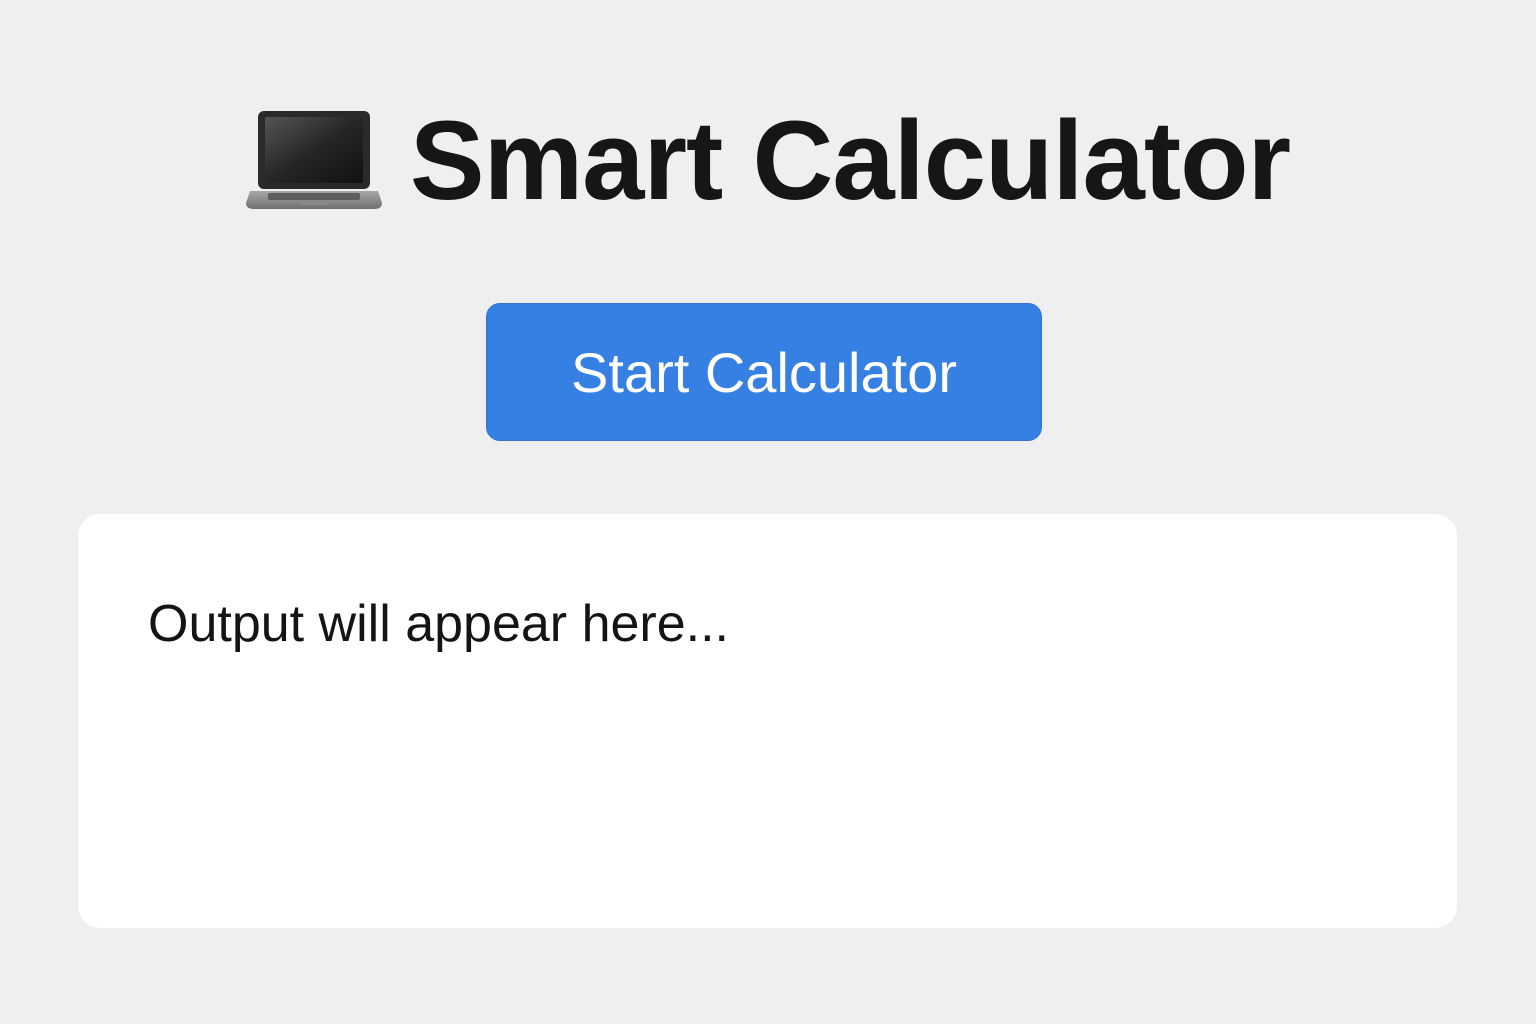 The width and height of the screenshot is (1536, 1024). I want to click on header: Smart Calculator, so click(768, 161).